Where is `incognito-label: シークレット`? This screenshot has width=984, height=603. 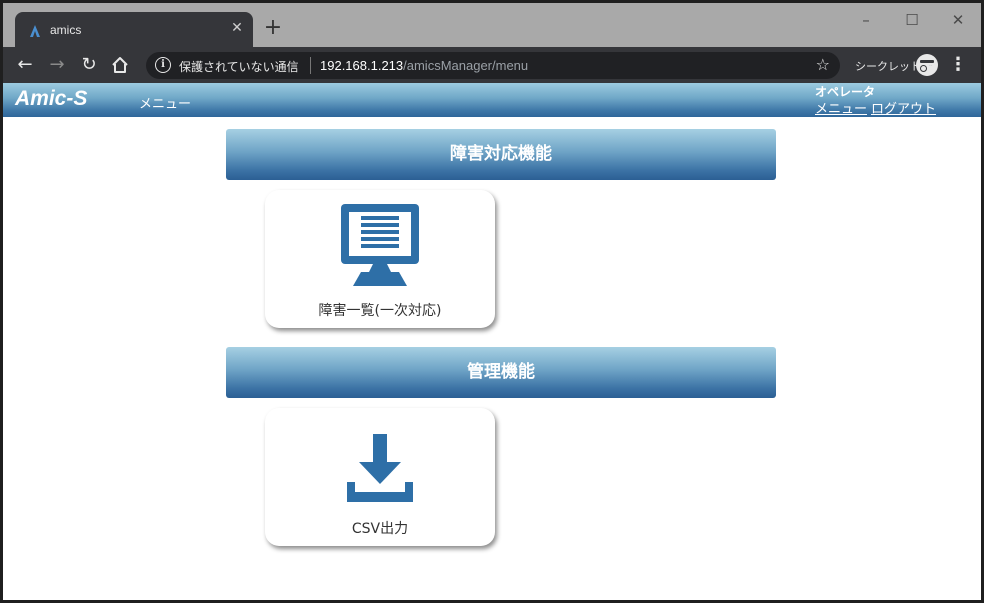 incognito-label: シークレット is located at coordinates (888, 66).